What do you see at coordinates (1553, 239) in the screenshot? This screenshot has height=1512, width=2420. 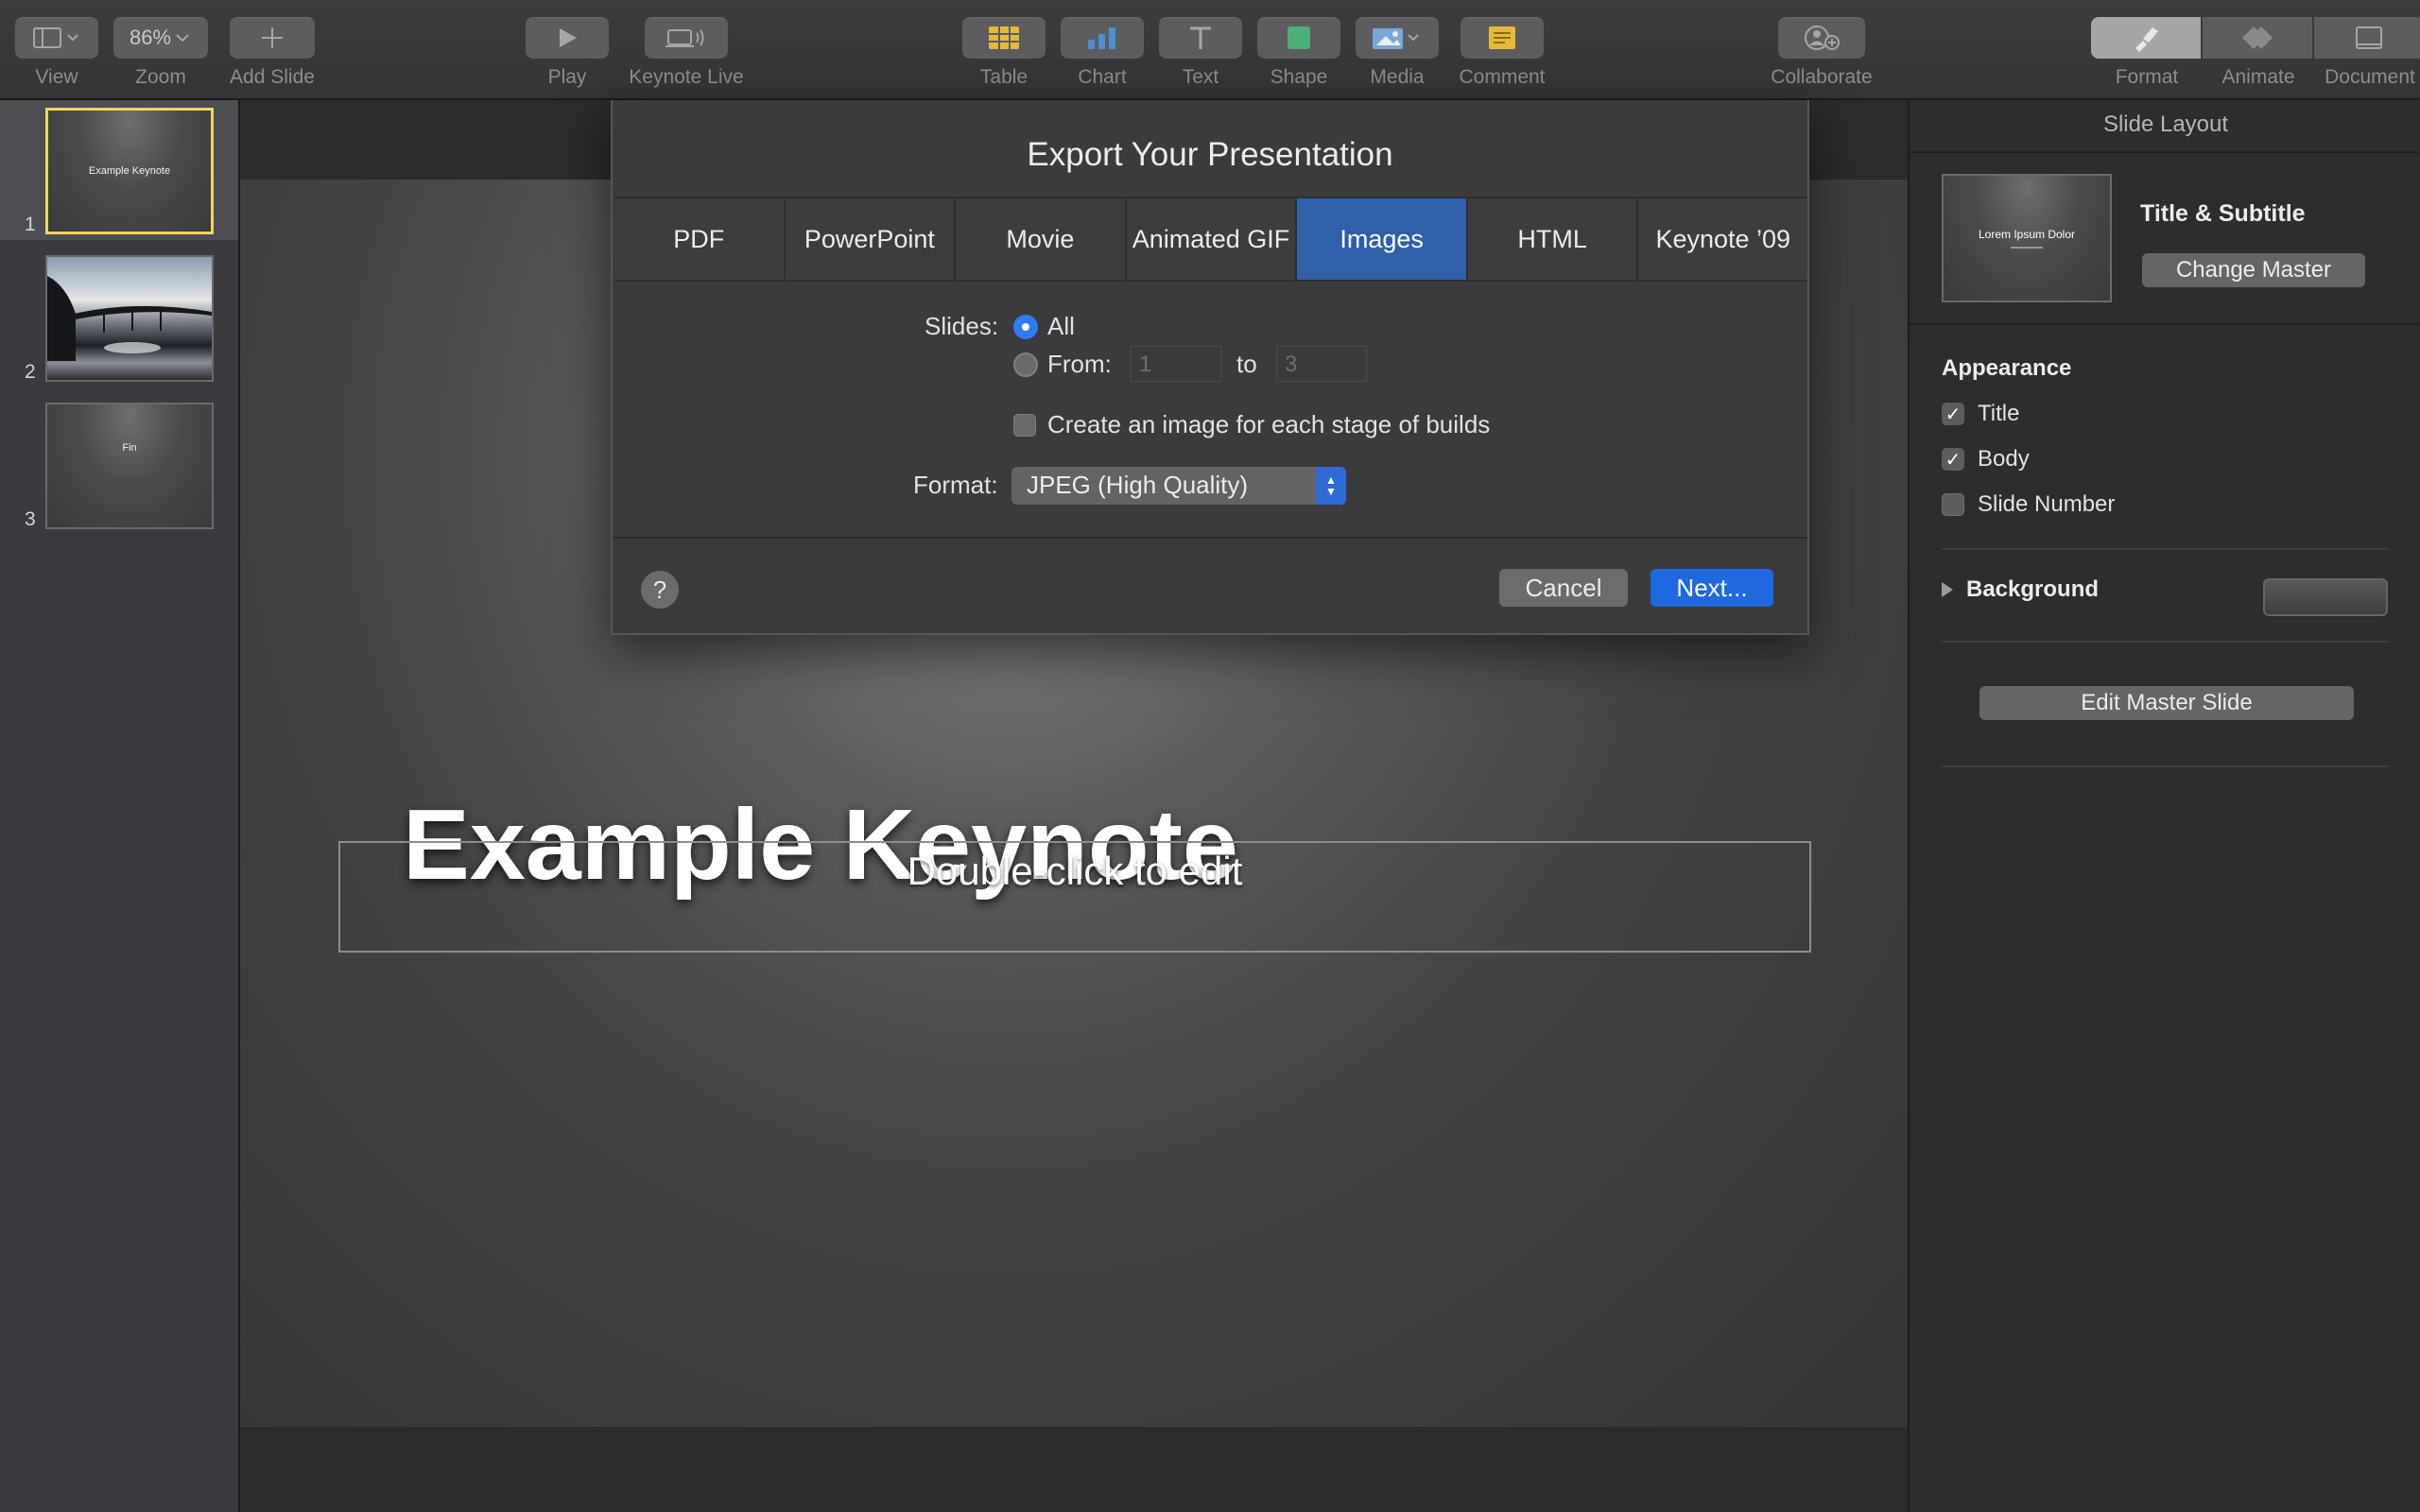 I see `tab-html: HTML` at bounding box center [1553, 239].